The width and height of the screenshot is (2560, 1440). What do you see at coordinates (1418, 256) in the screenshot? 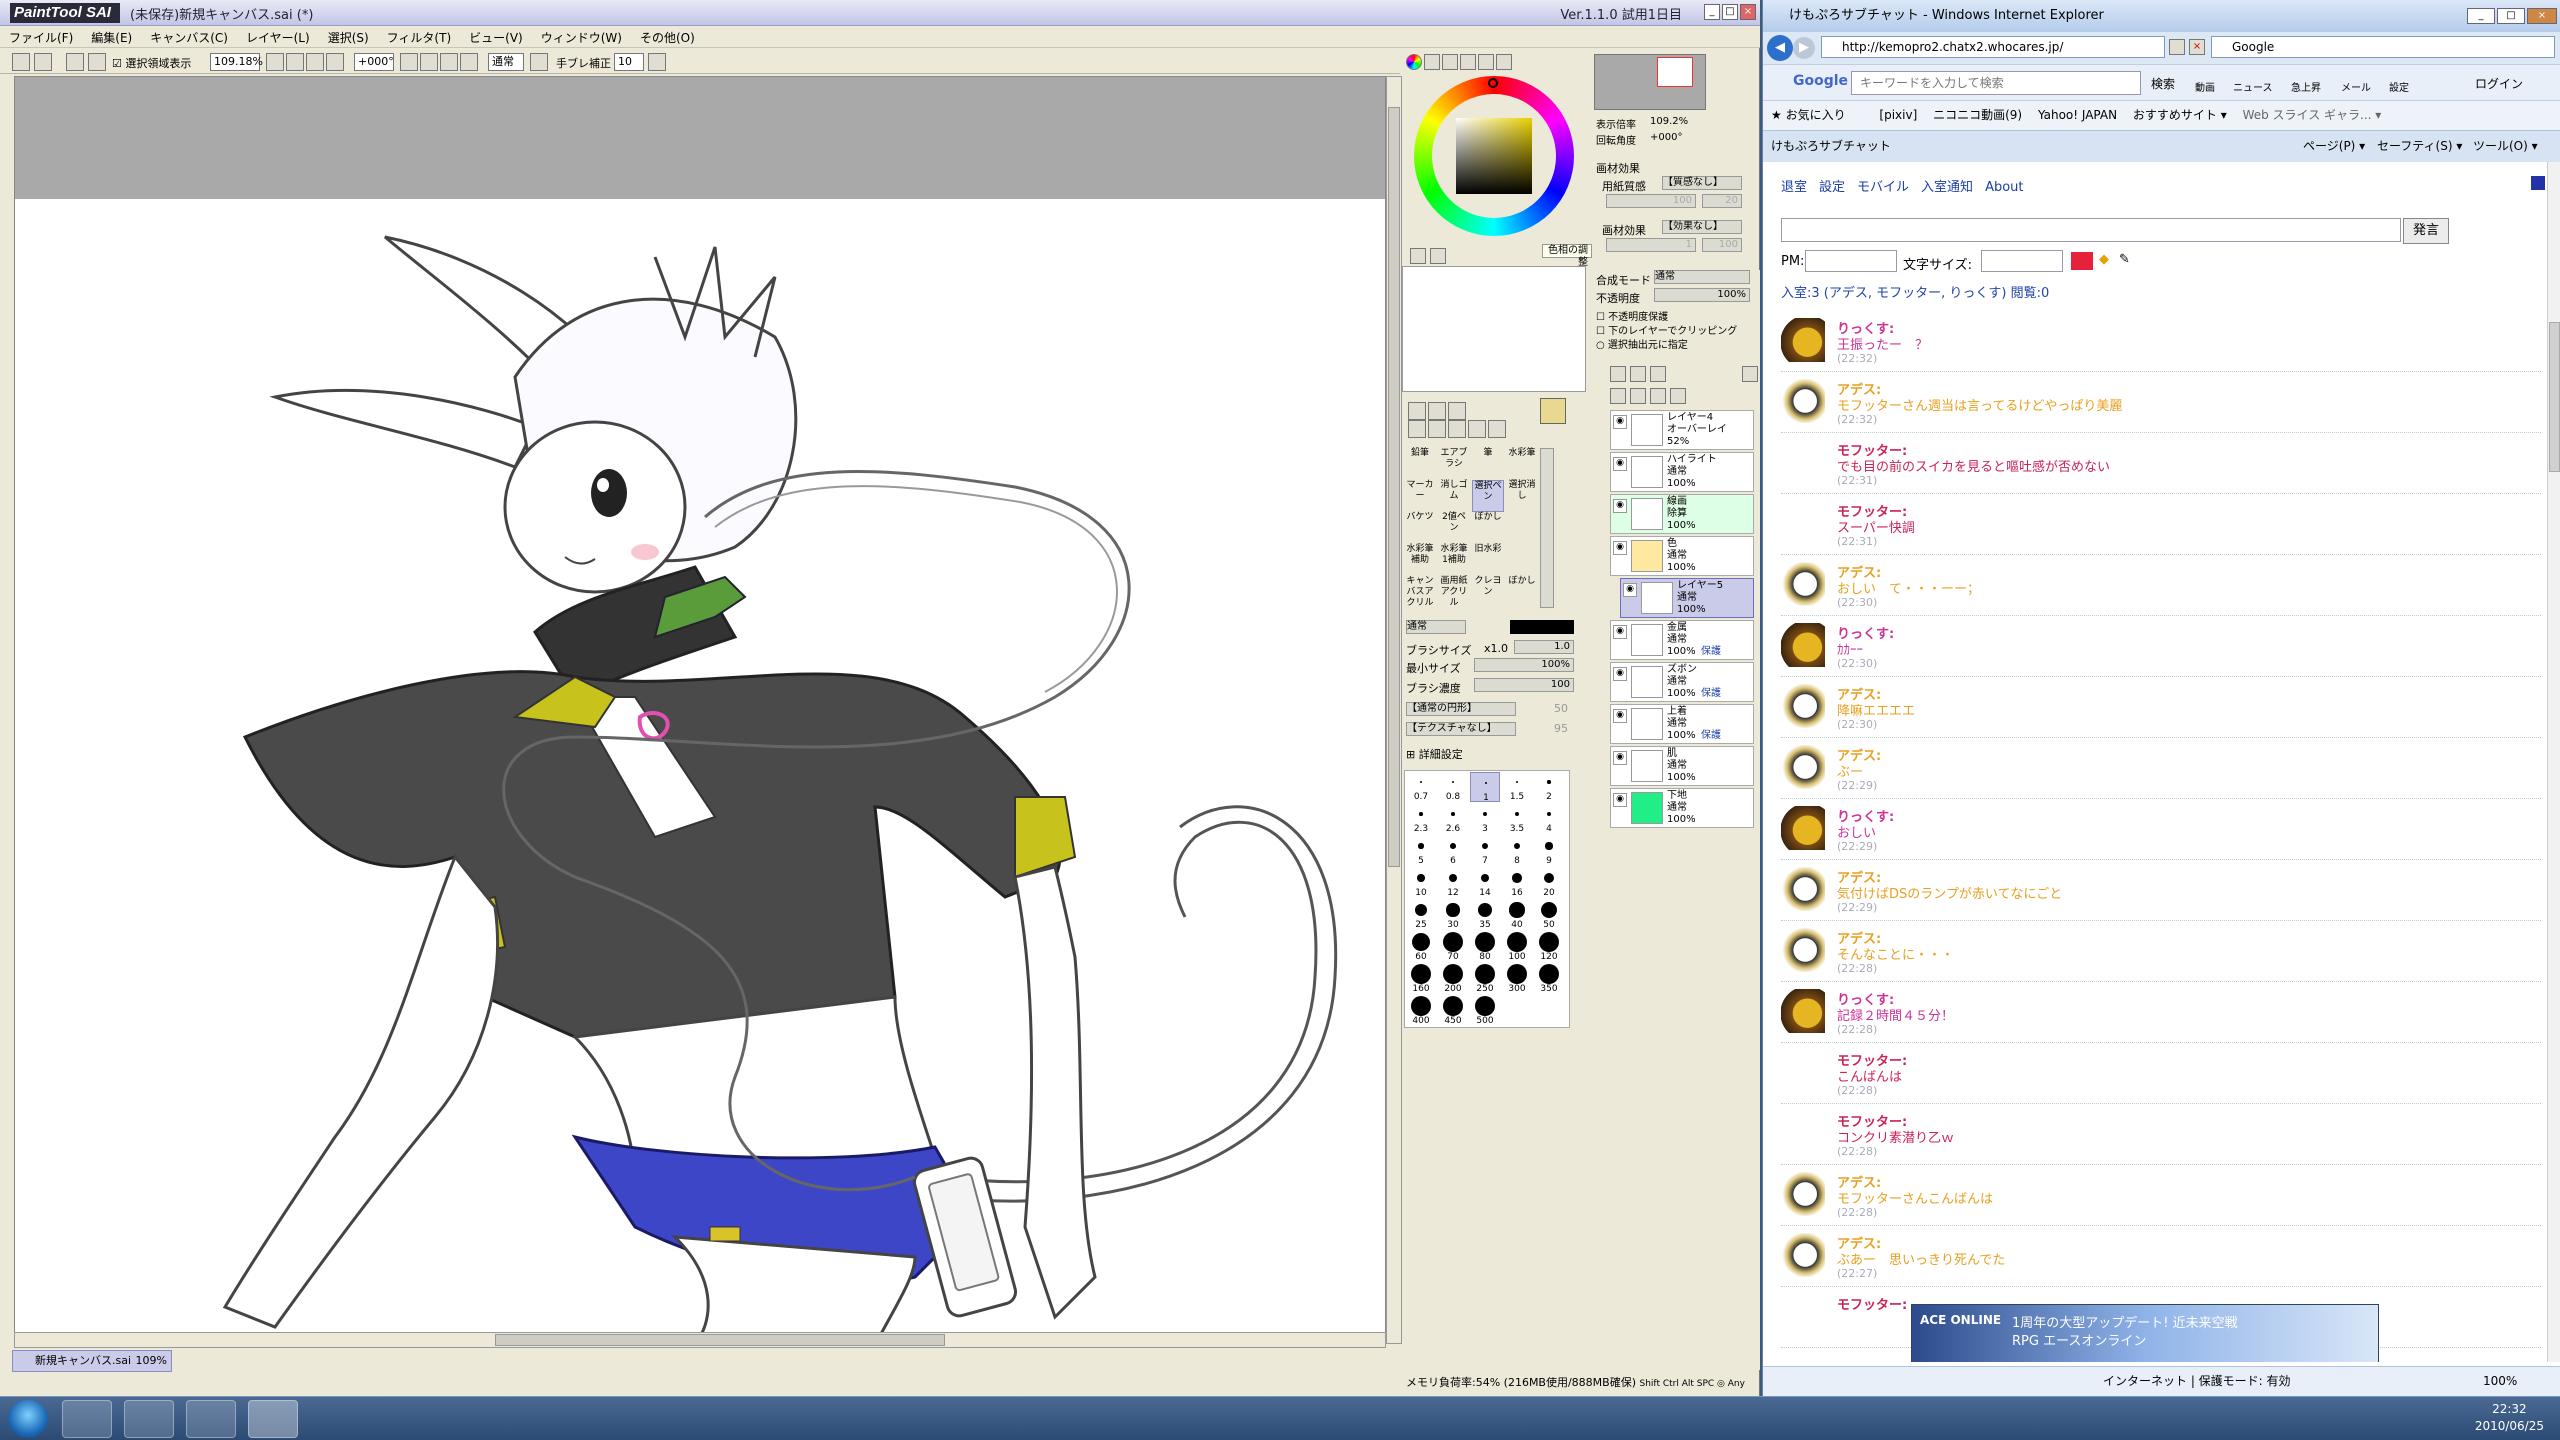
I see `fg-color-icon` at bounding box center [1418, 256].